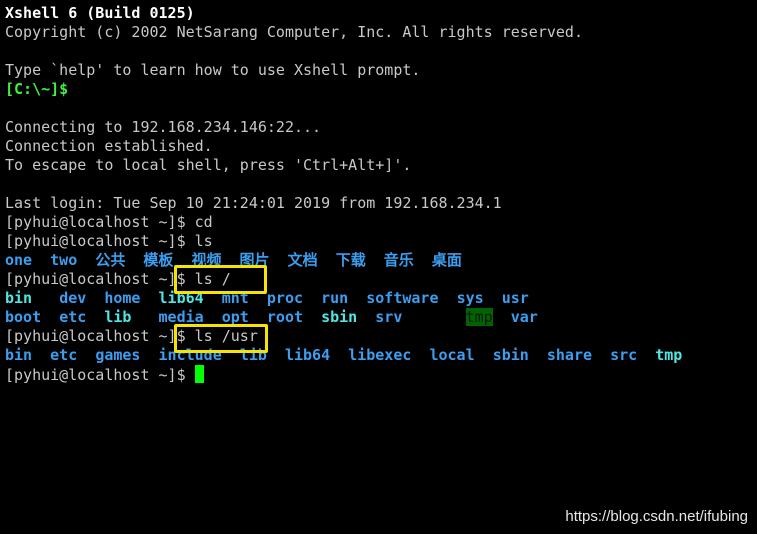  Describe the element at coordinates (479, 317) in the screenshot. I see `sticky-directory-entry: tmp` at that location.